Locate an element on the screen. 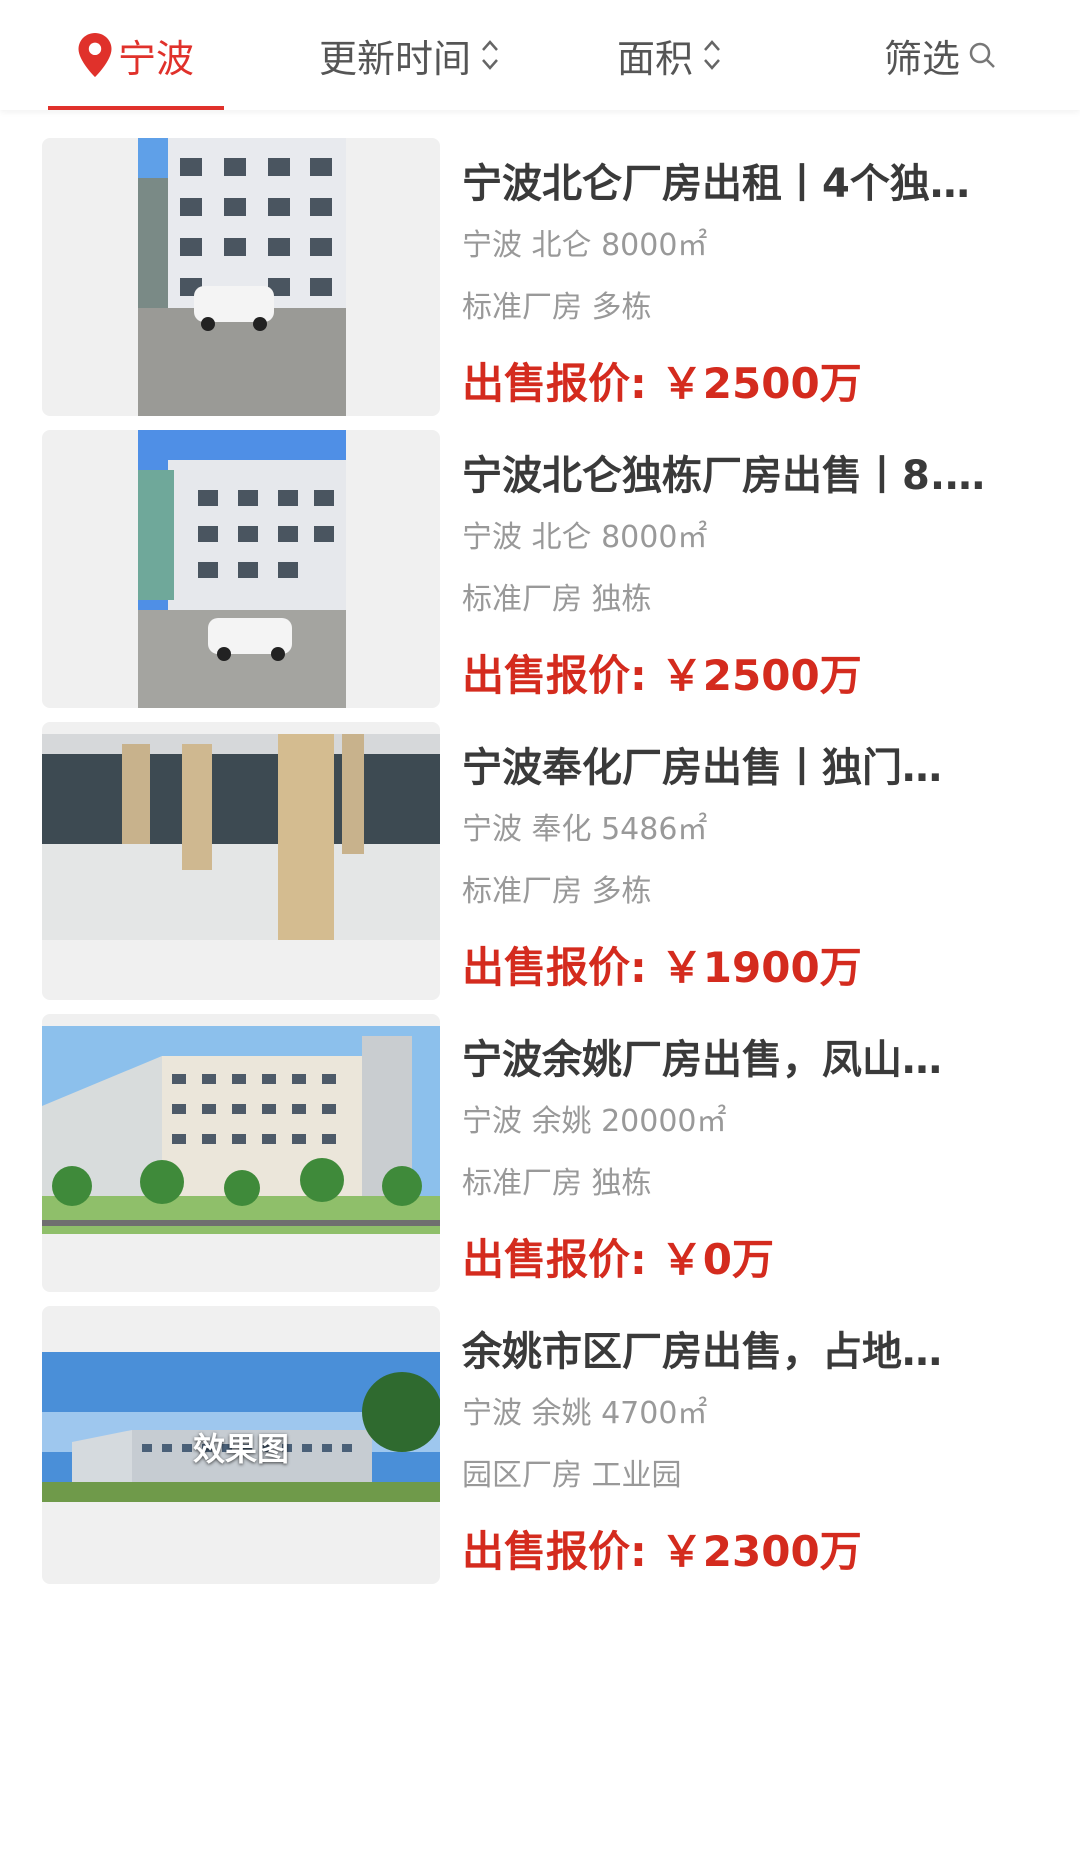  tab-area: 面积 is located at coordinates (670, 55).